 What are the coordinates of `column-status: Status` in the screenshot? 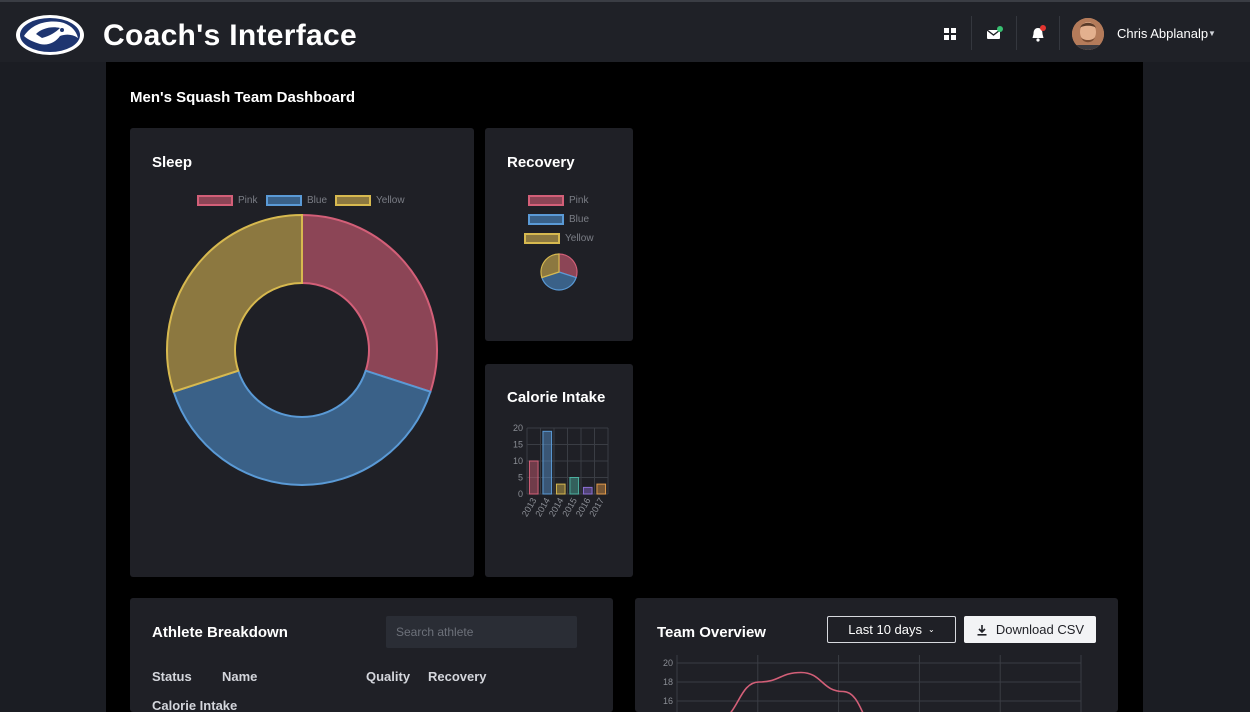 It's located at (172, 676).